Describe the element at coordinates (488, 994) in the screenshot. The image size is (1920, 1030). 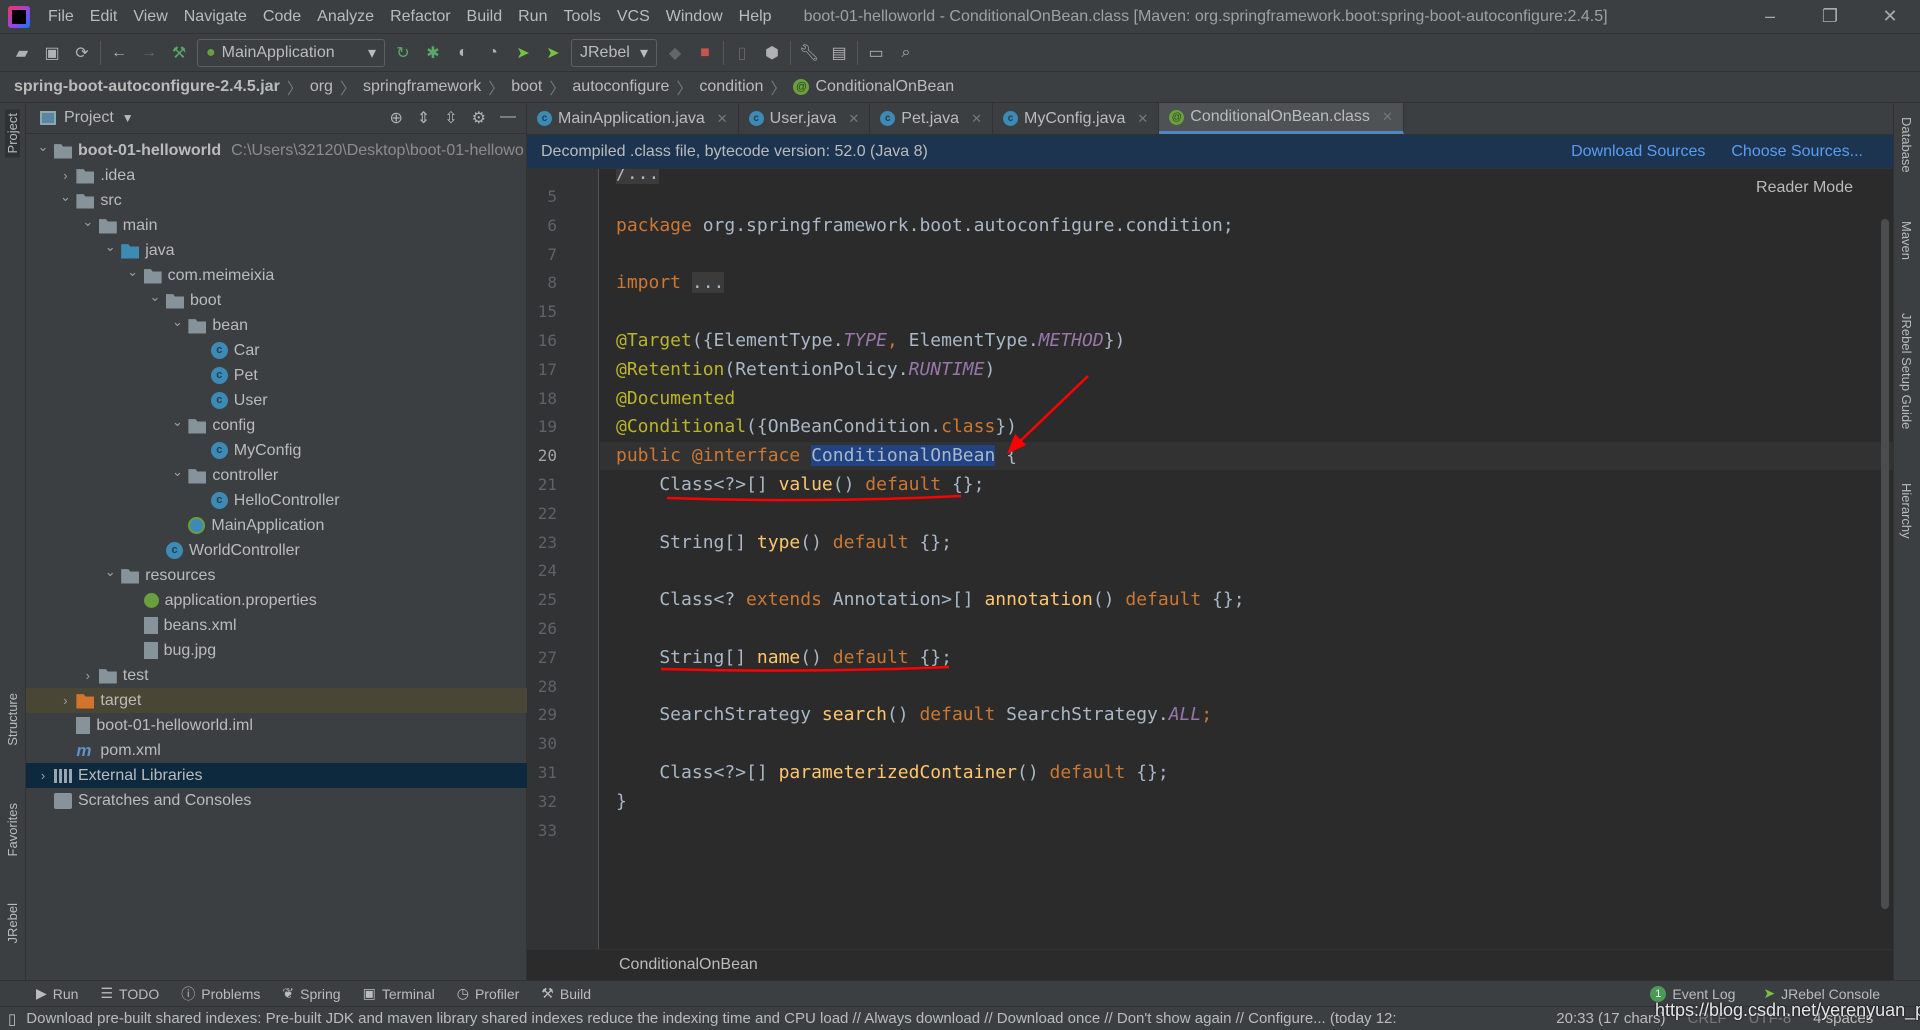
I see `profiler-tool-button: ◷ Profiler` at that location.